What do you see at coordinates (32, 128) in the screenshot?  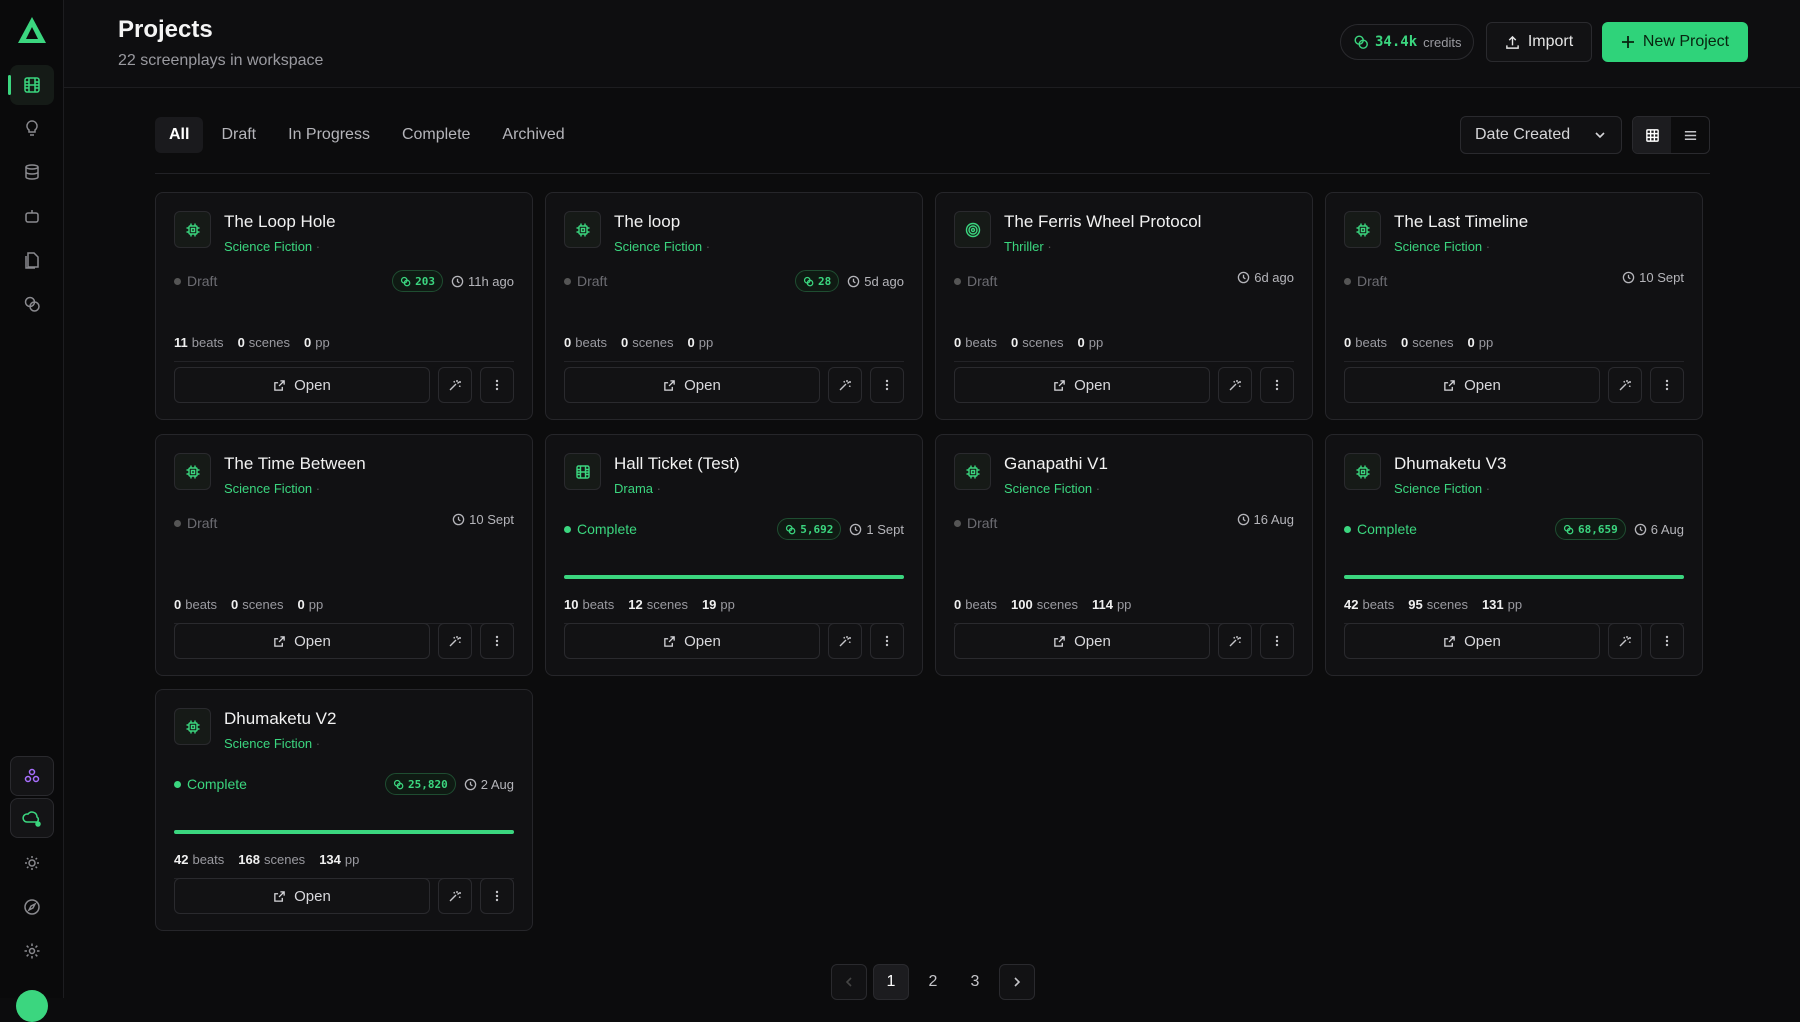 I see `sidebar-ideas-lightbulb-icon` at bounding box center [32, 128].